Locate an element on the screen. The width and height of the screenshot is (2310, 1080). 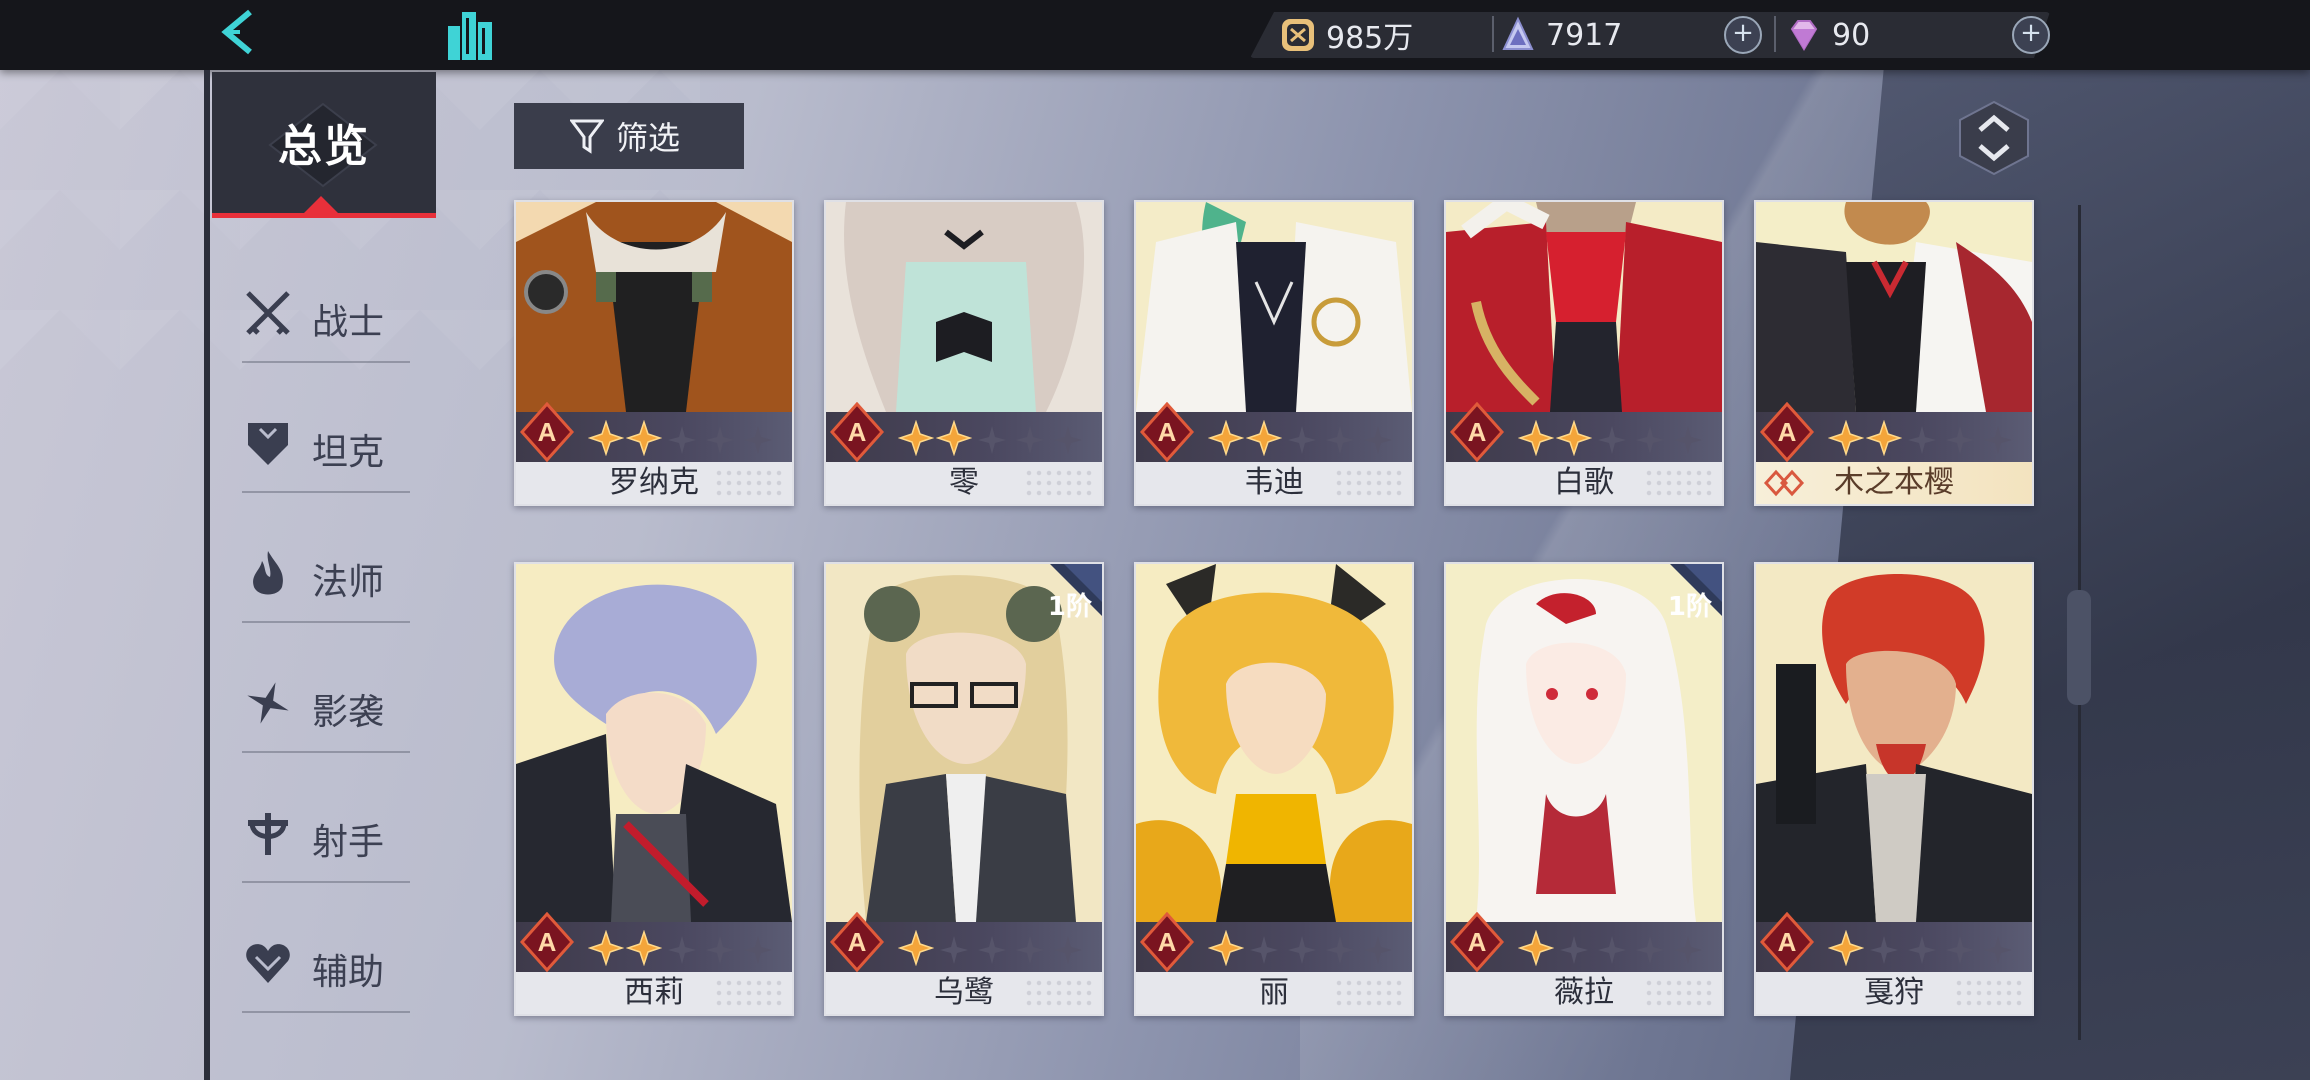
sidebar-item-warrior: 战士 is located at coordinates (326, 314).